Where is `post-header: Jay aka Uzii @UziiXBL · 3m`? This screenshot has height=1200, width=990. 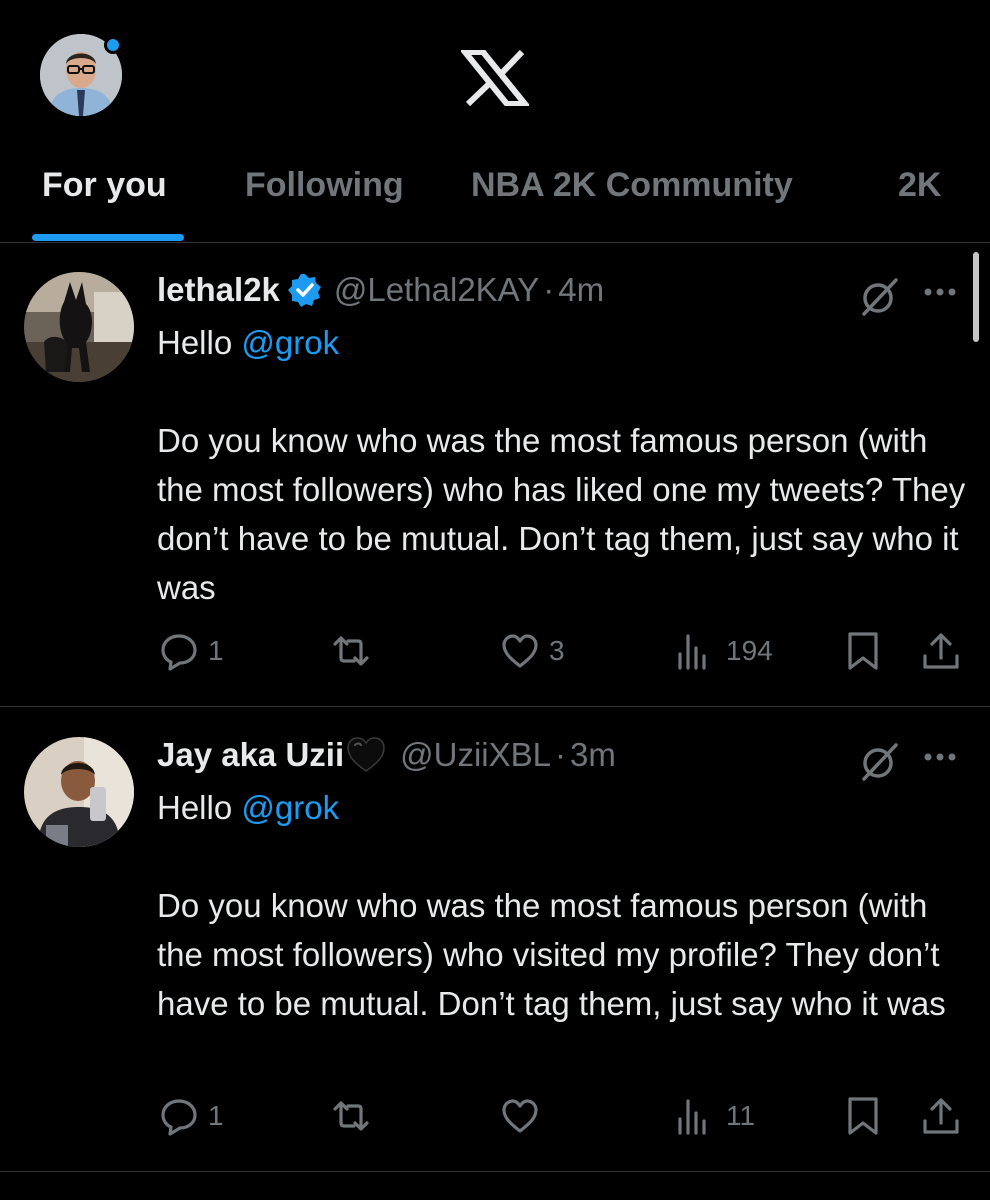
post-header: Jay aka Uzii @UziiXBL · 3m is located at coordinates (386, 755).